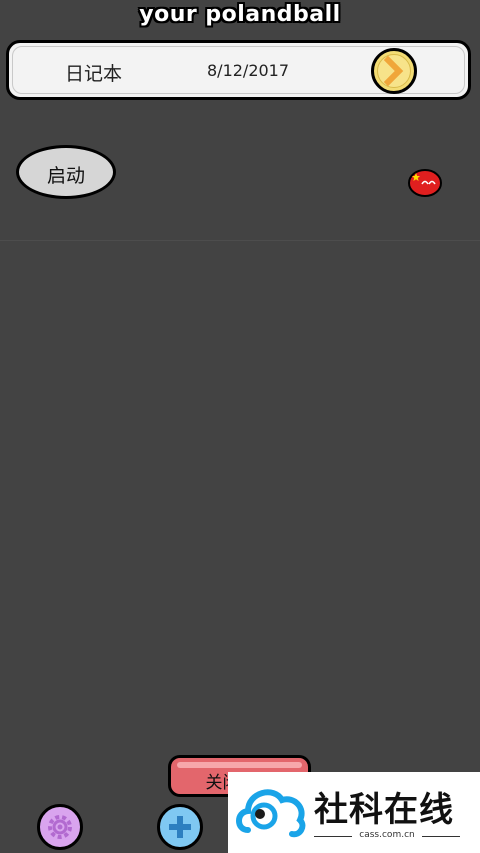 The image size is (480, 853). What do you see at coordinates (248, 70) in the screenshot?
I see `date-label: 8/12/2017` at bounding box center [248, 70].